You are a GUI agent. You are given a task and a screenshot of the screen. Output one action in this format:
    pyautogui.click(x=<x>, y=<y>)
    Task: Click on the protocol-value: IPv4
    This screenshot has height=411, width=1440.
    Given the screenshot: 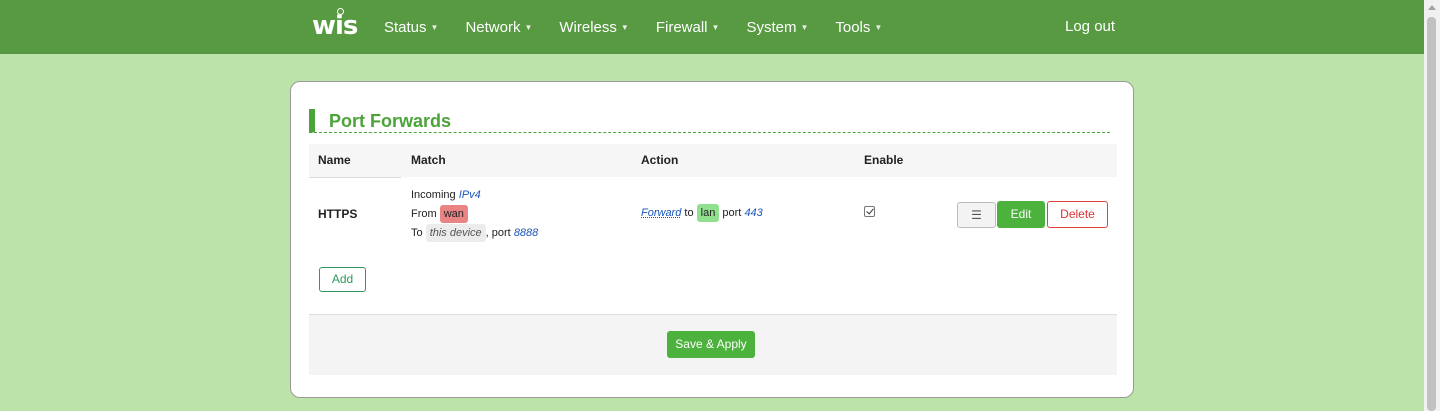 What is the action you would take?
    pyautogui.click(x=469, y=195)
    